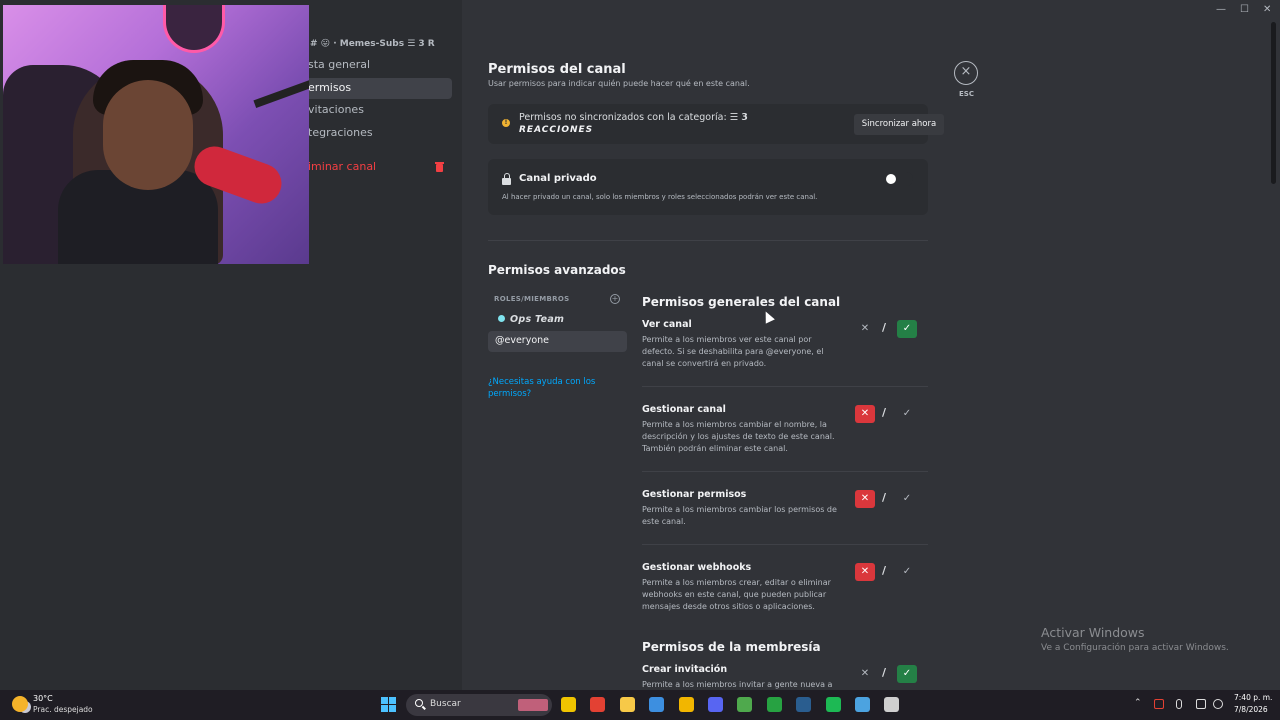 This screenshot has width=1280, height=720. I want to click on windows-start-icon, so click(389, 705).